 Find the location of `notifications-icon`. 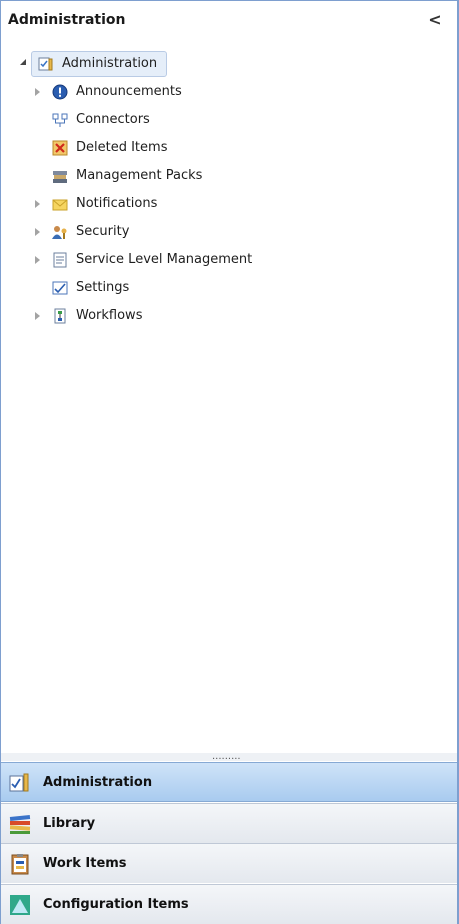

notifications-icon is located at coordinates (60, 205).